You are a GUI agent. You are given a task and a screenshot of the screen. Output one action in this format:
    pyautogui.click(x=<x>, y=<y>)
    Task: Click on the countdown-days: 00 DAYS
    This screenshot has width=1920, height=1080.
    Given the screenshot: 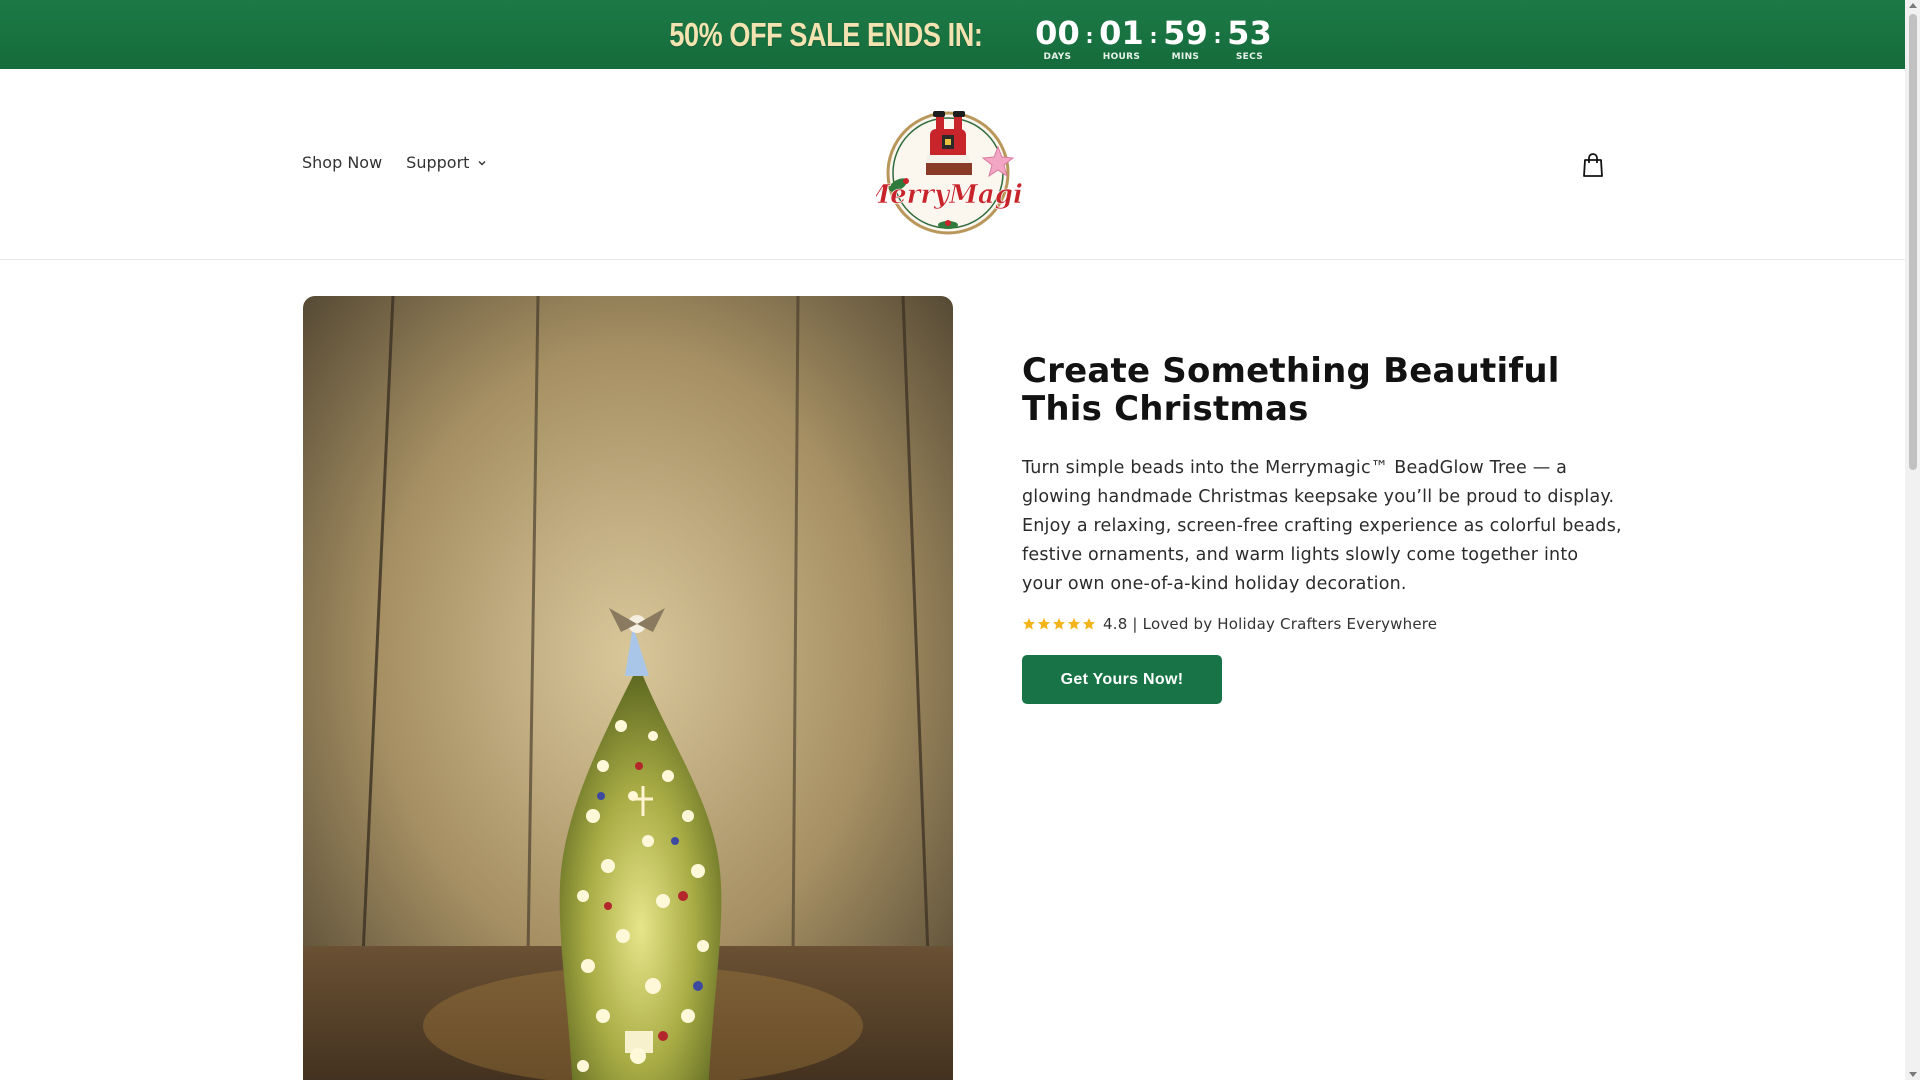 What is the action you would take?
    pyautogui.click(x=1057, y=37)
    